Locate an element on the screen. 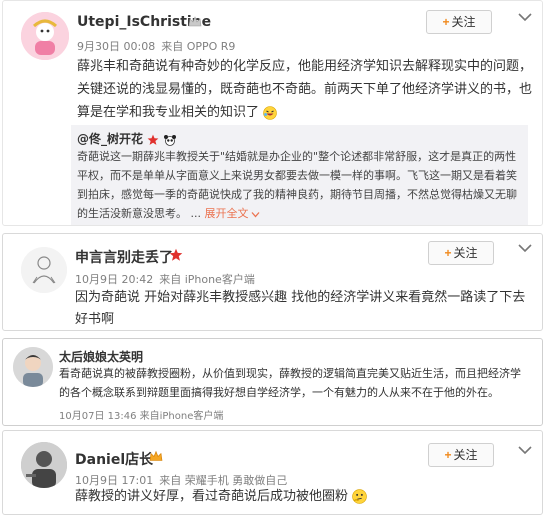 The height and width of the screenshot is (516, 545). username: Daniel店长 is located at coordinates (114, 459).